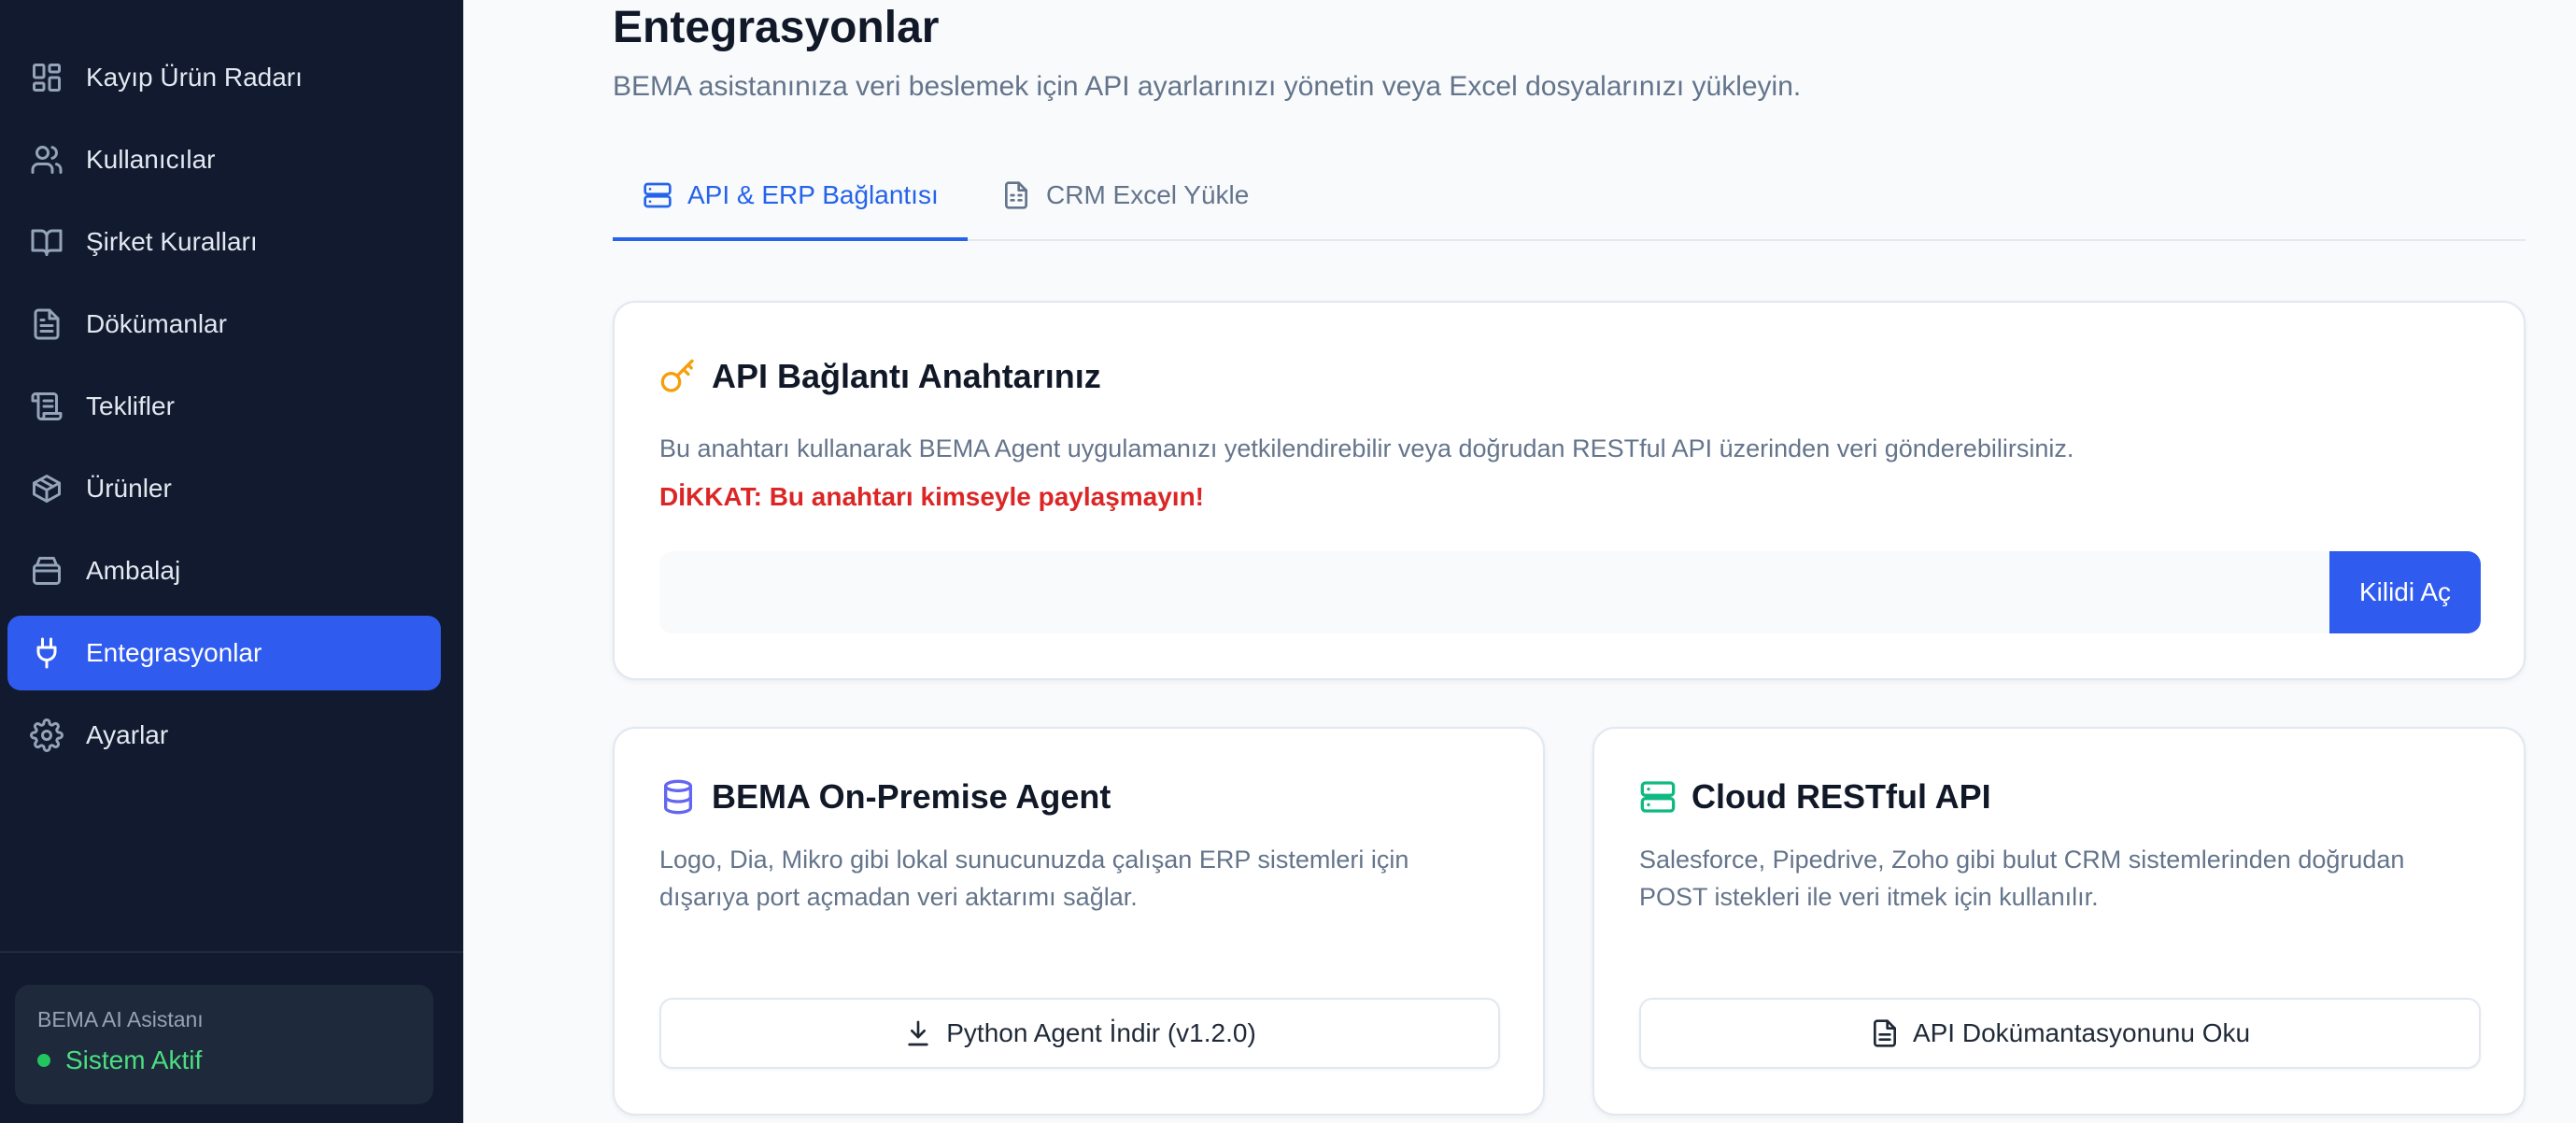  I want to click on tab-api-erp: API & ERP Bağlantısı, so click(791, 195).